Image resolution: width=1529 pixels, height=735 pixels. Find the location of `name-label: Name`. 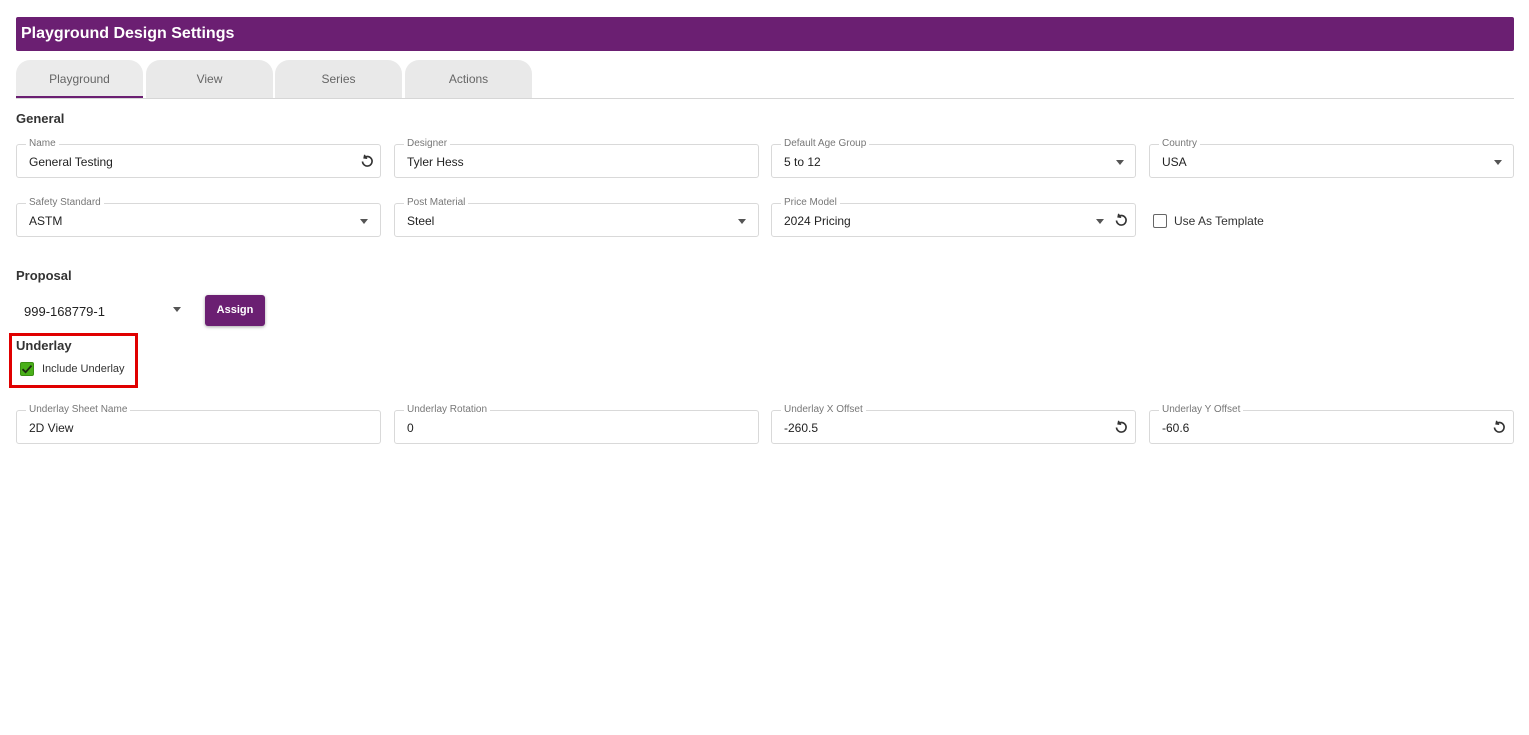

name-label: Name is located at coordinates (42, 144).